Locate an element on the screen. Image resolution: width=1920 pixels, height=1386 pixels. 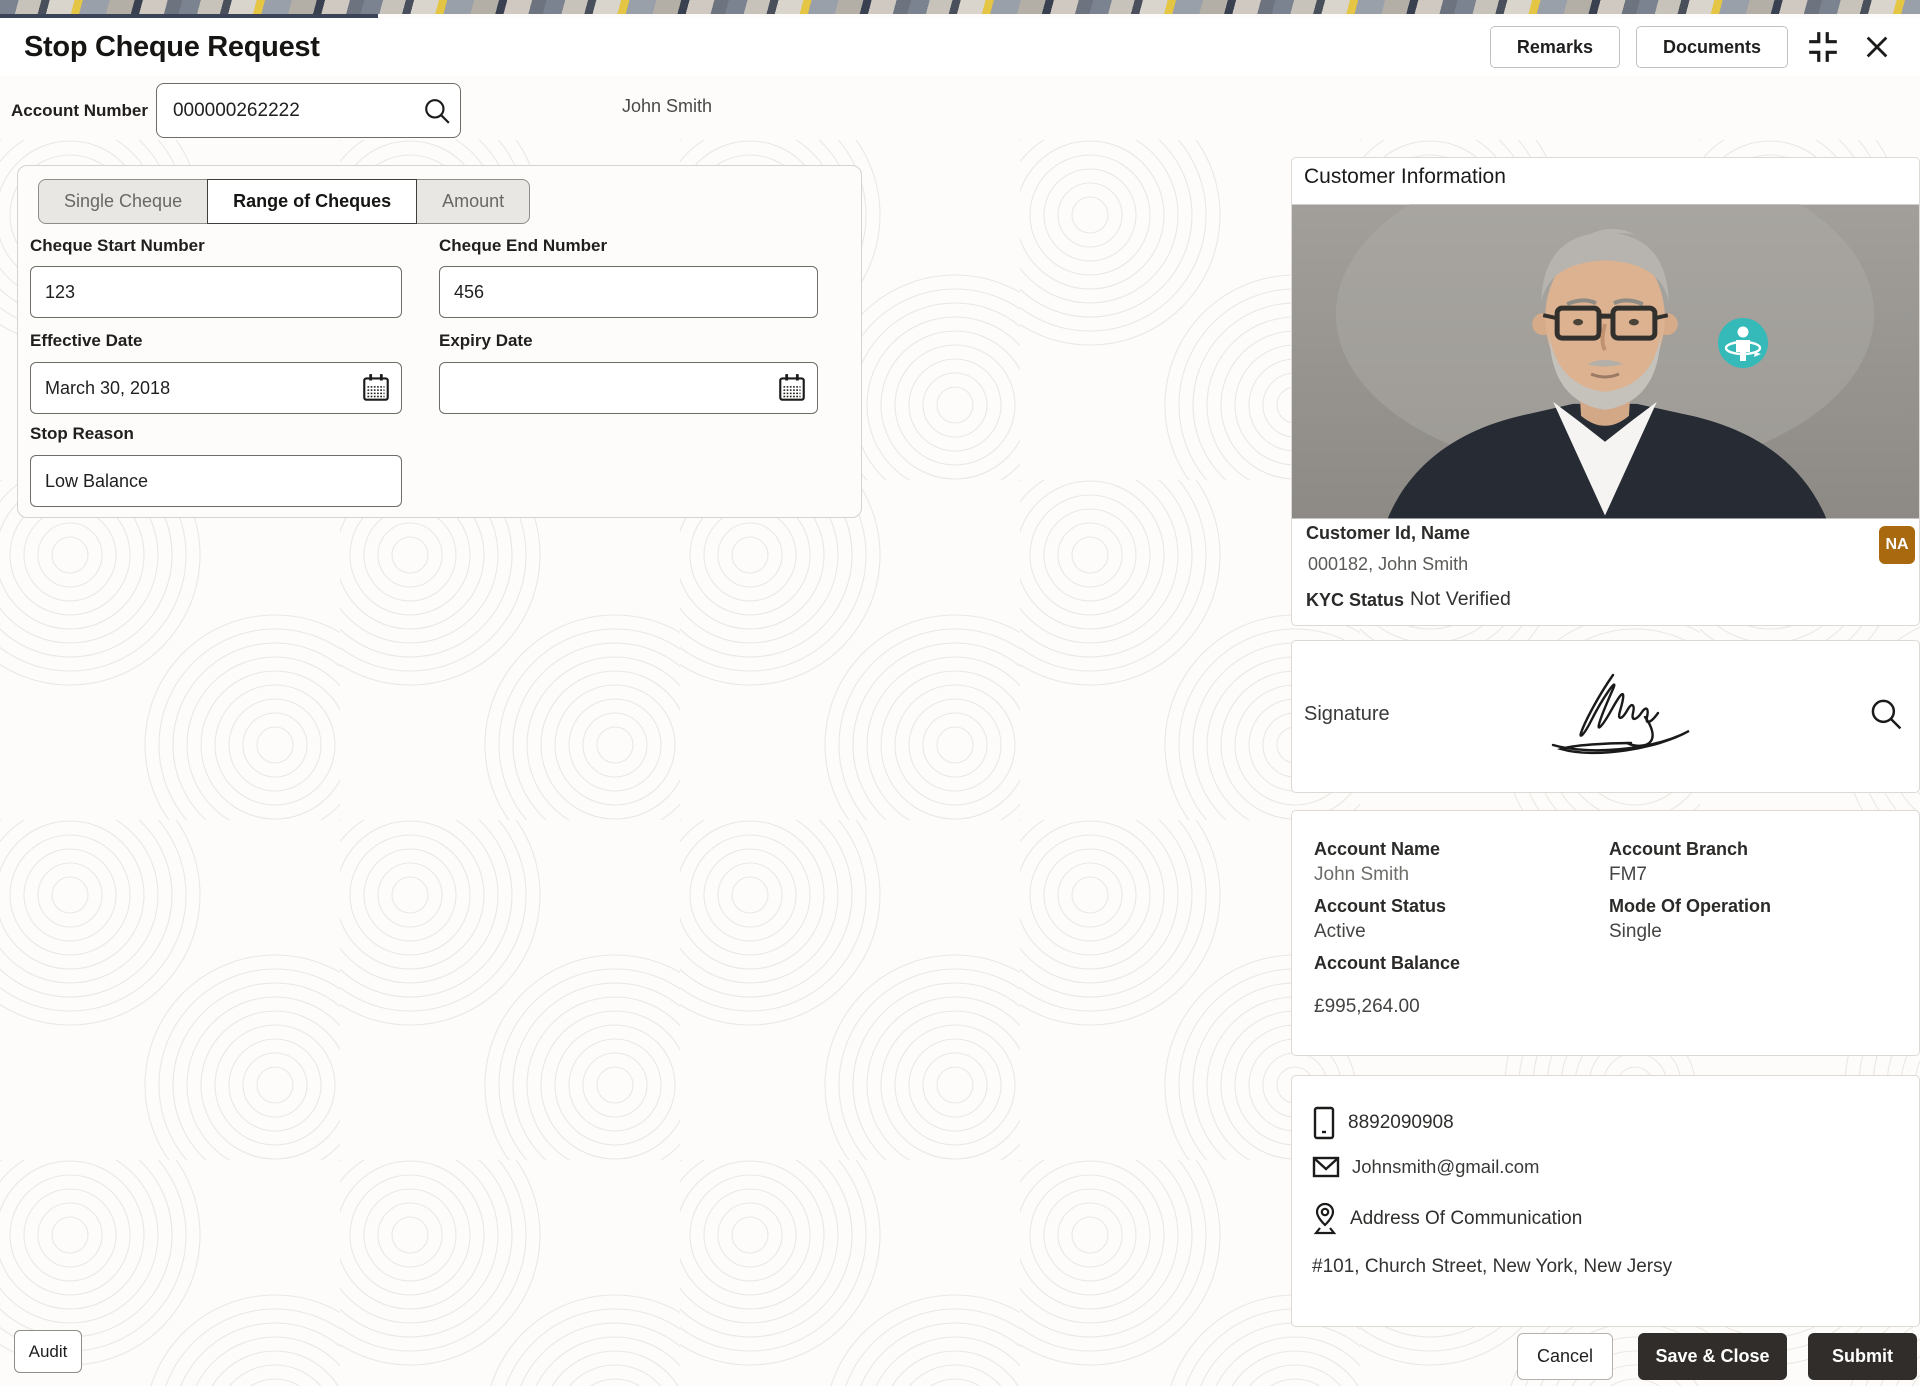
save-and-close-button: Save & Close is located at coordinates (1712, 1356).